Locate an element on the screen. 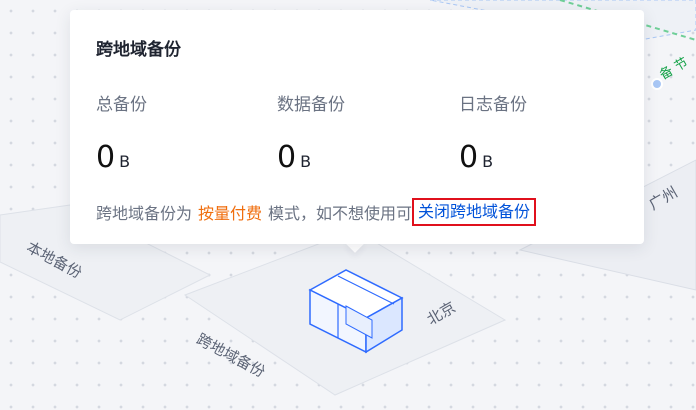 Image resolution: width=696 pixels, height=410 pixels. close-cross-region-backup-link: 关闭跨地域备份 is located at coordinates (474, 212).